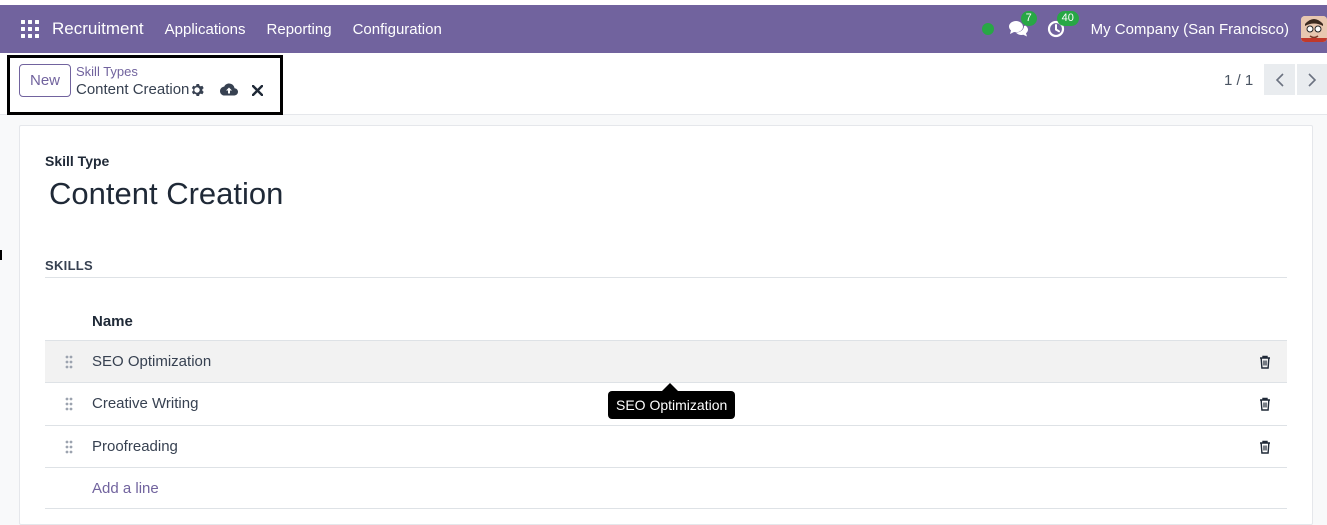 The image size is (1327, 525). I want to click on menu-reporting: Reporting, so click(299, 29).